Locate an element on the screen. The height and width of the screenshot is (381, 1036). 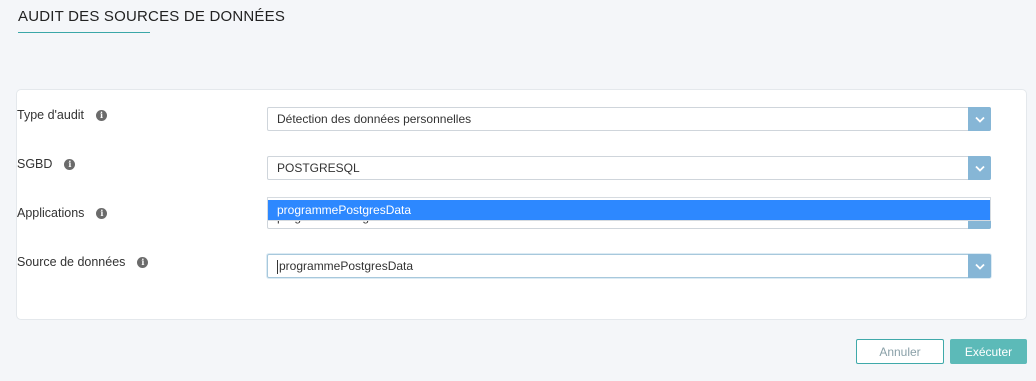
label-audit-type: Type d'audit i is located at coordinates (62, 115).